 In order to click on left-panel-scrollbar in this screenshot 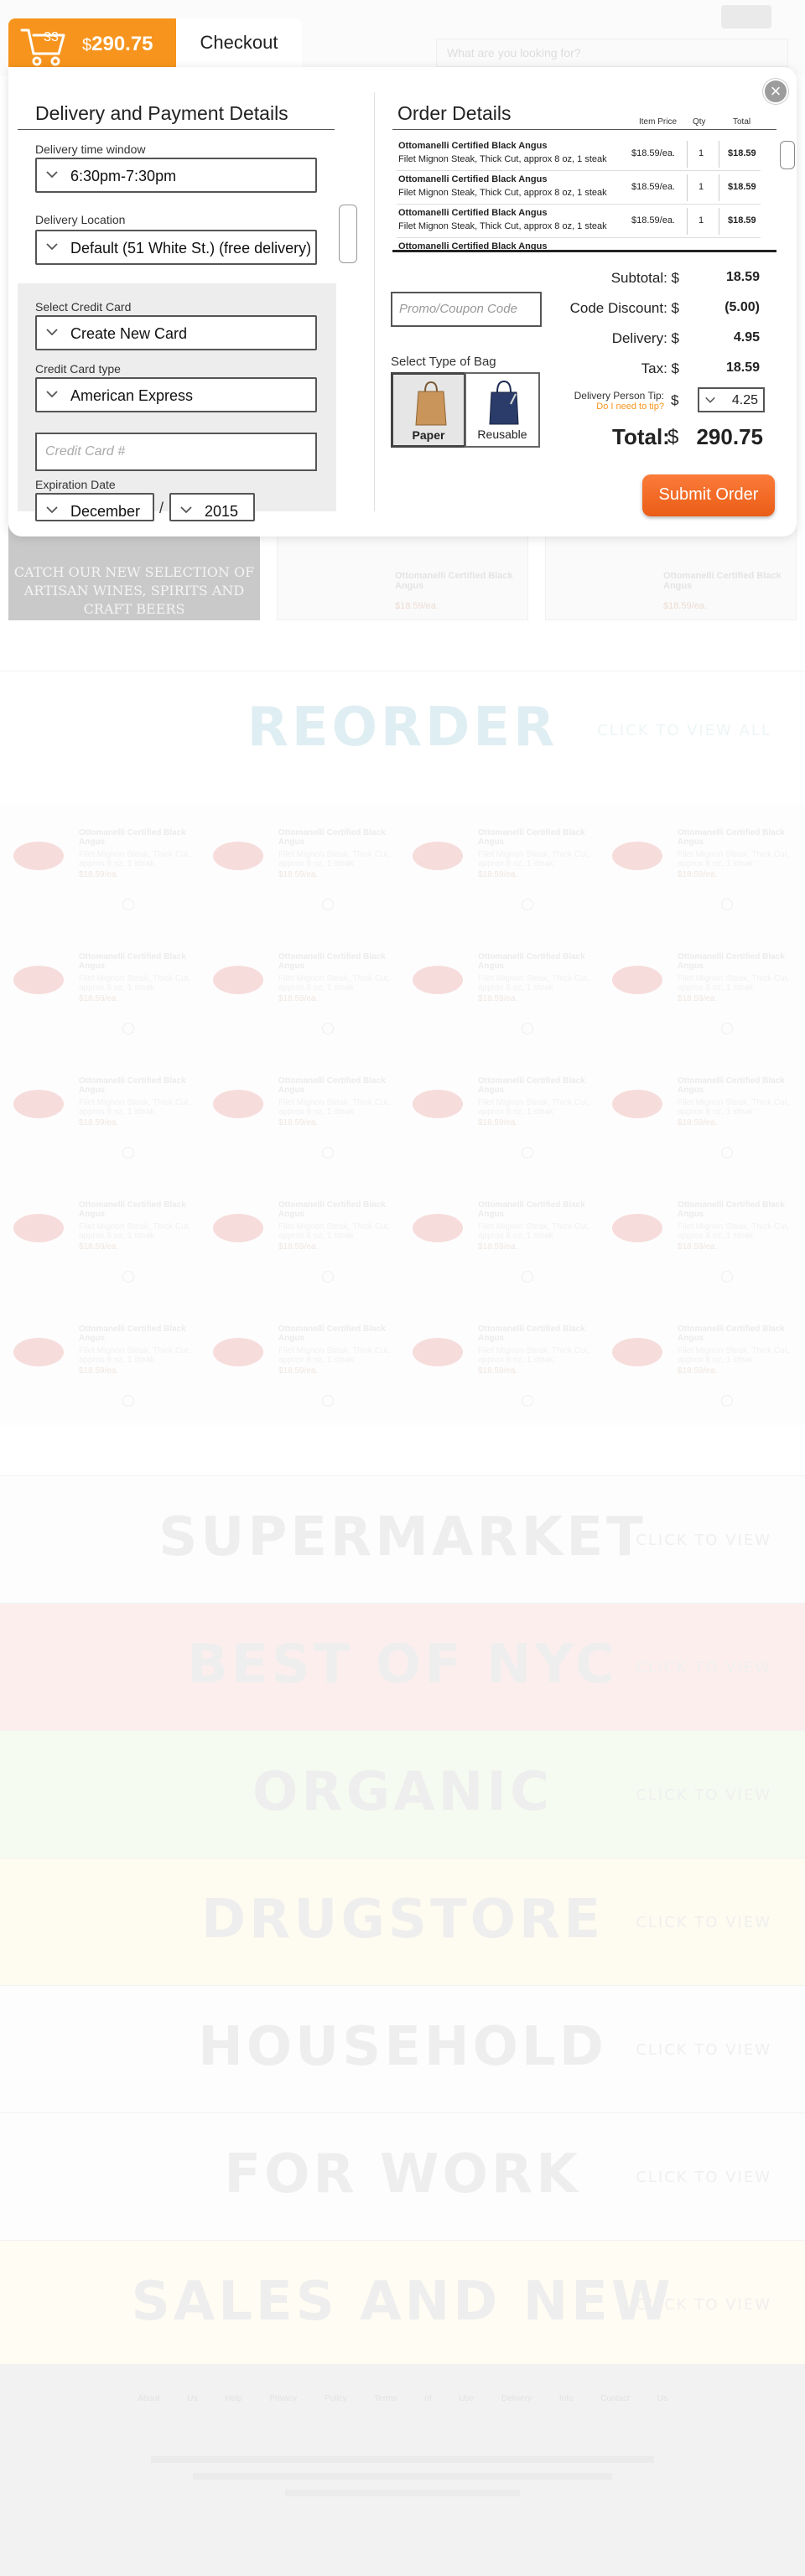, I will do `click(348, 234)`.